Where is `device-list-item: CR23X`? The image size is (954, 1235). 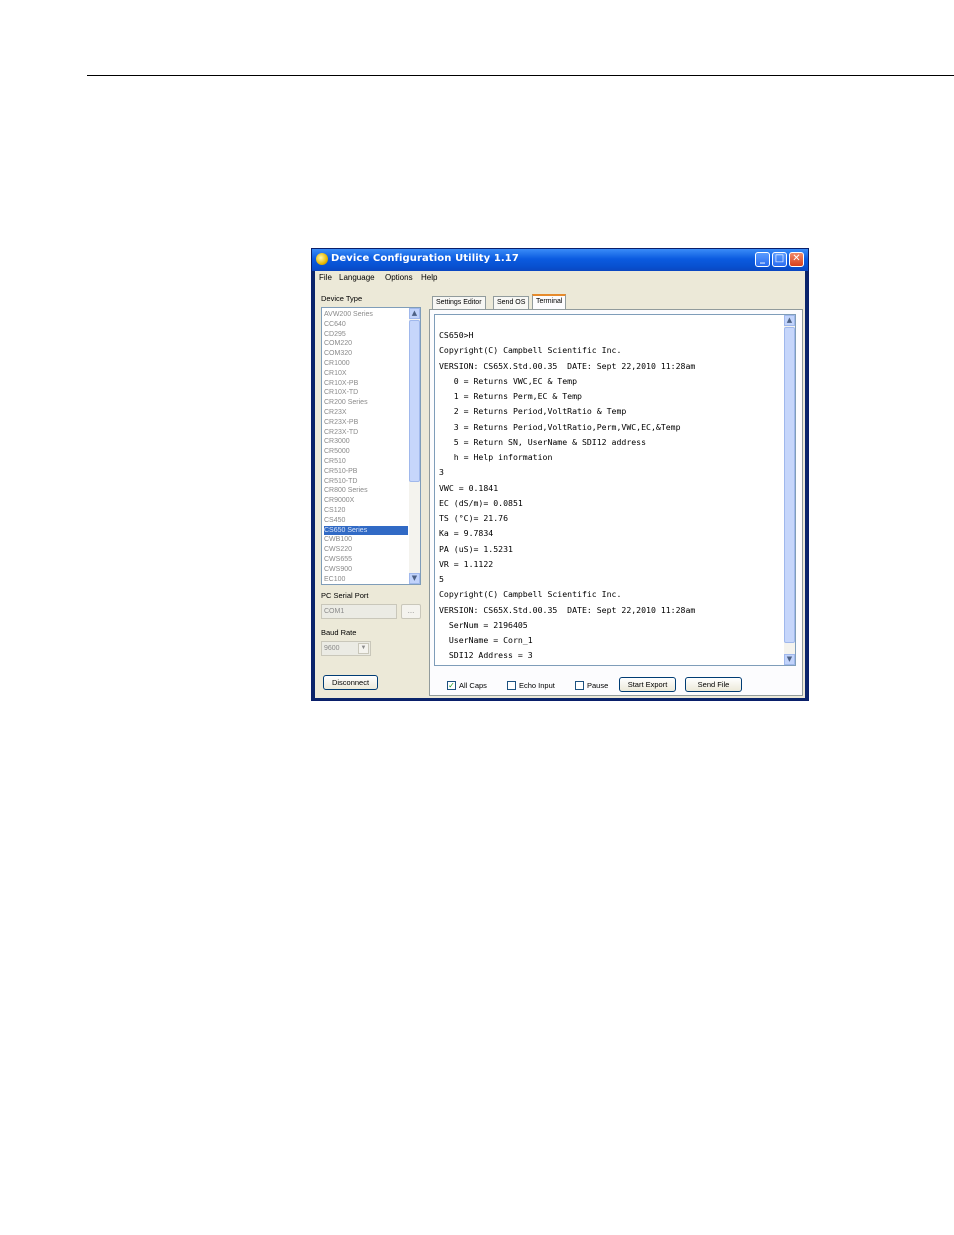
device-list-item: CR23X is located at coordinates (366, 413).